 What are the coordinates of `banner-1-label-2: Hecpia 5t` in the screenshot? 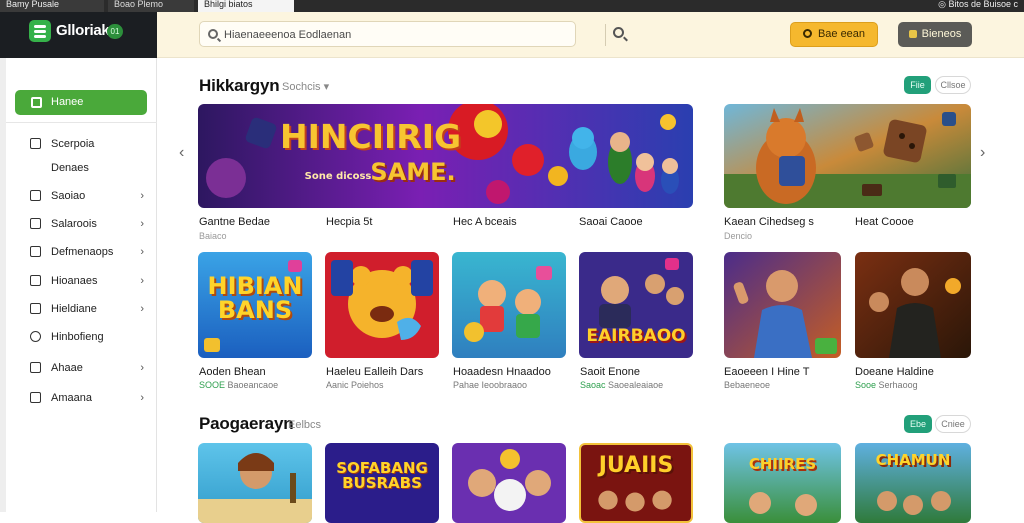 It's located at (349, 222).